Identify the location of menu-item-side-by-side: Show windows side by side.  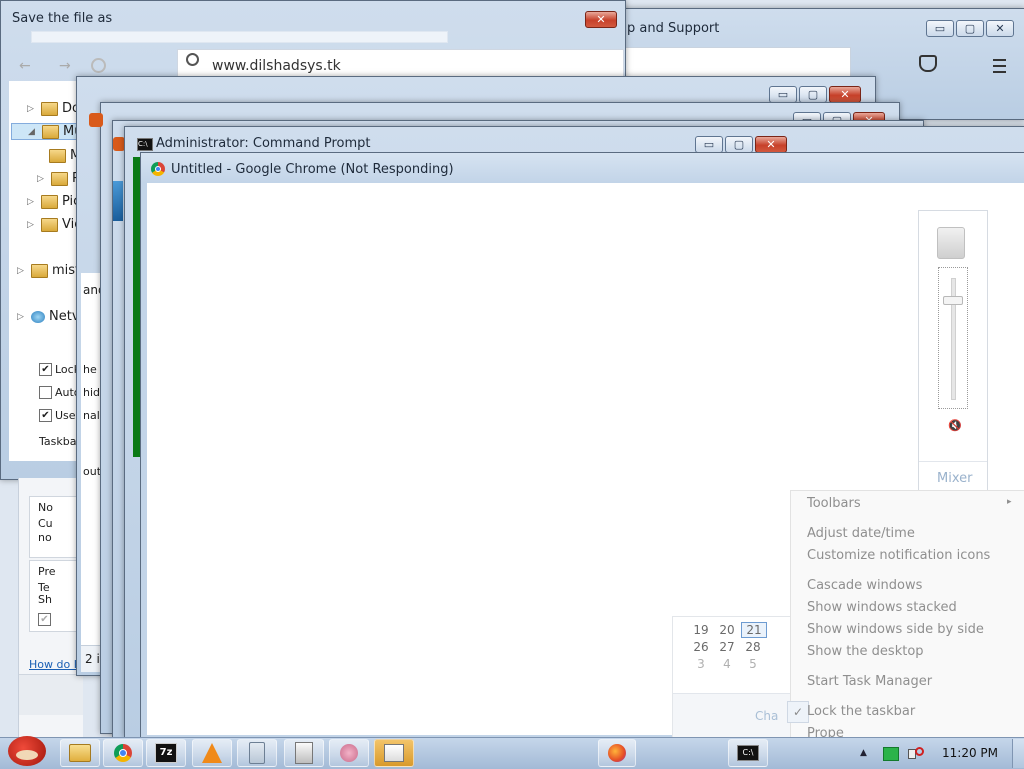
(895, 629).